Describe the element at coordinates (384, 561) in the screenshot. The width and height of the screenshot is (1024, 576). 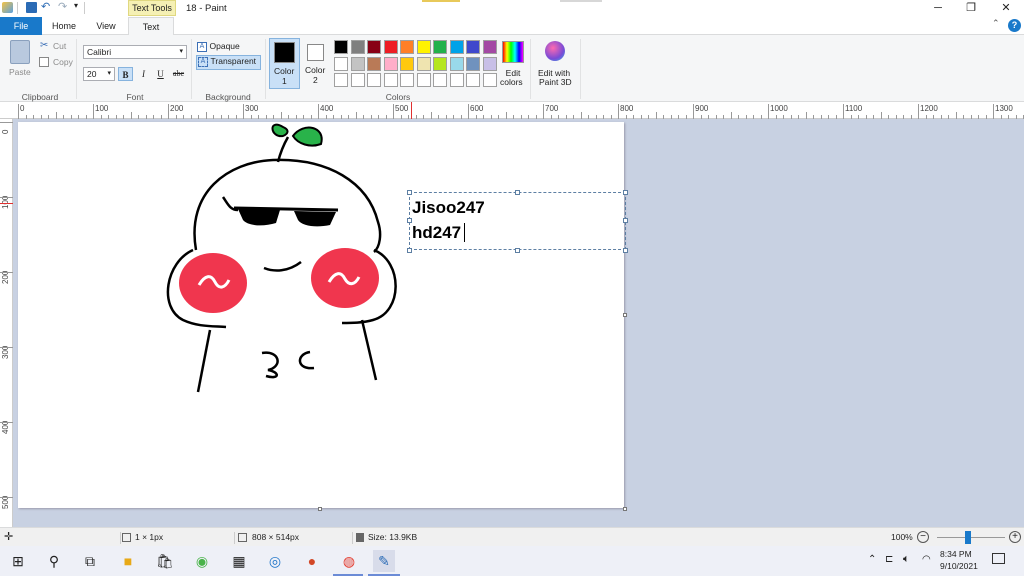
I see `paint-taskbar-icon: ✎` at that location.